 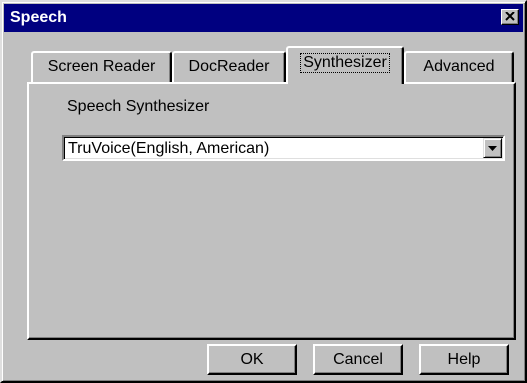 I want to click on tab-advanced: Advanced, so click(x=459, y=66).